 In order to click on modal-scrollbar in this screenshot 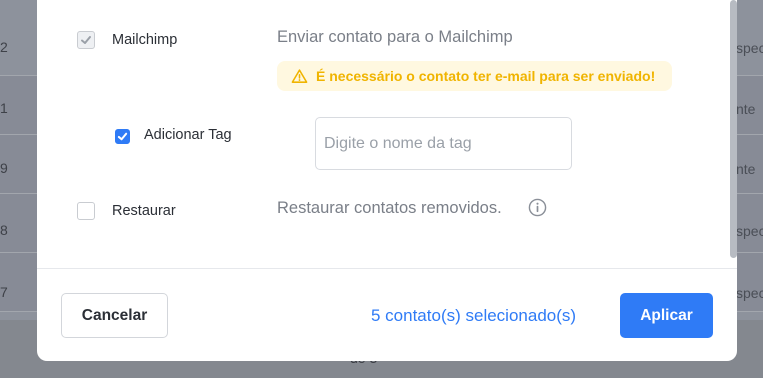, I will do `click(733, 129)`.